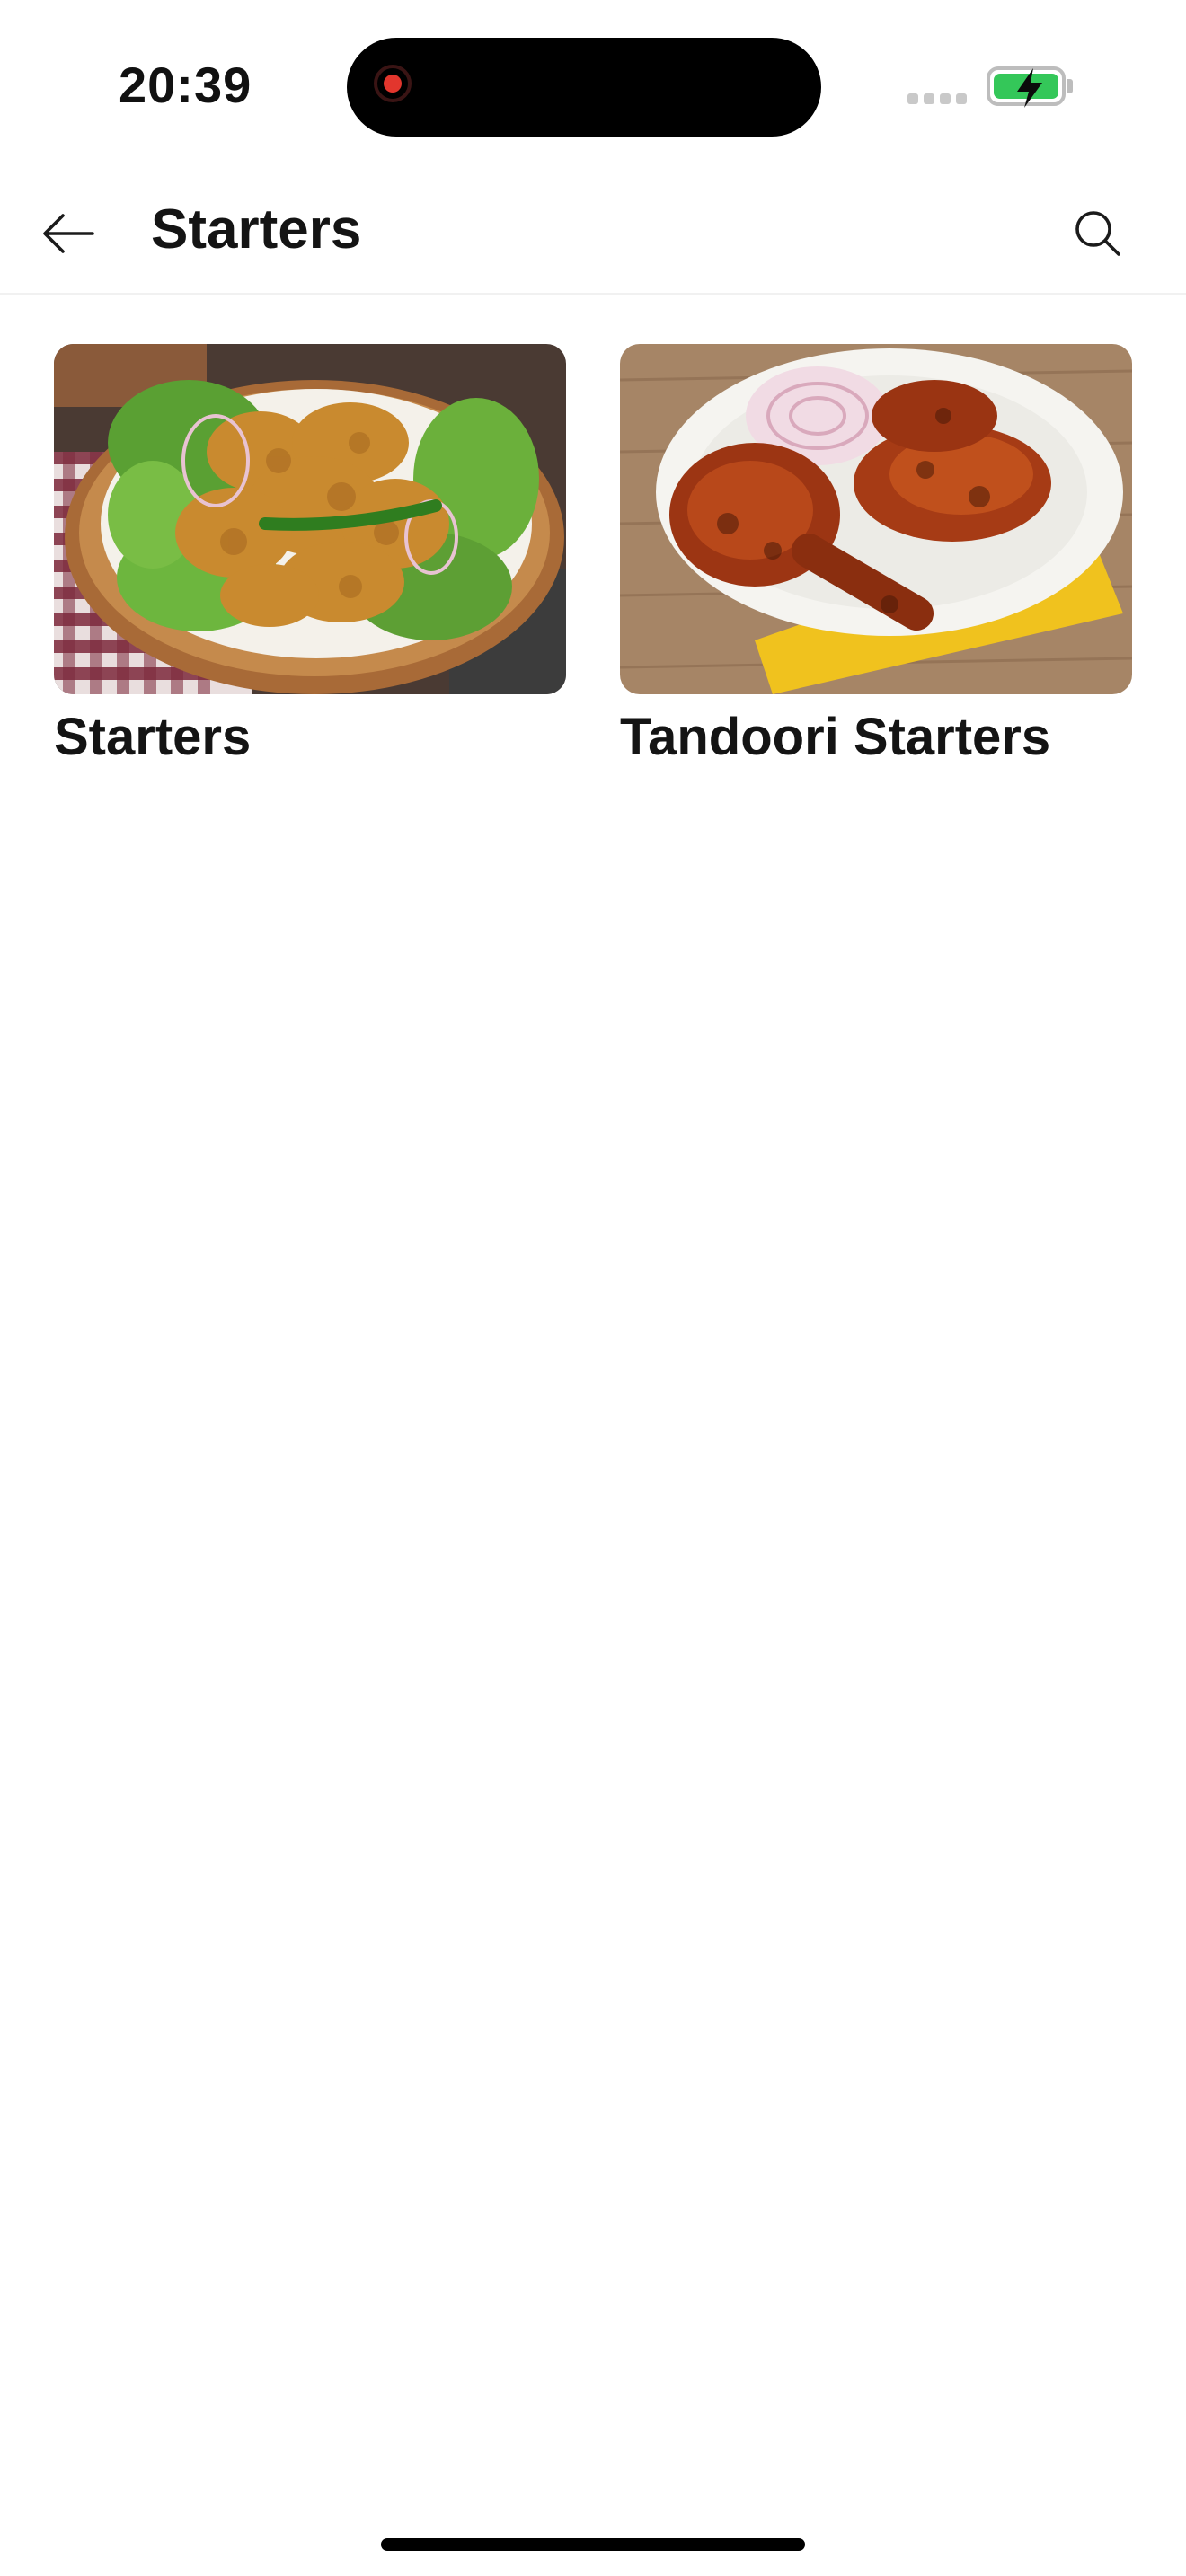 This screenshot has width=1186, height=2576. I want to click on status-bar: 20:39, so click(593, 85).